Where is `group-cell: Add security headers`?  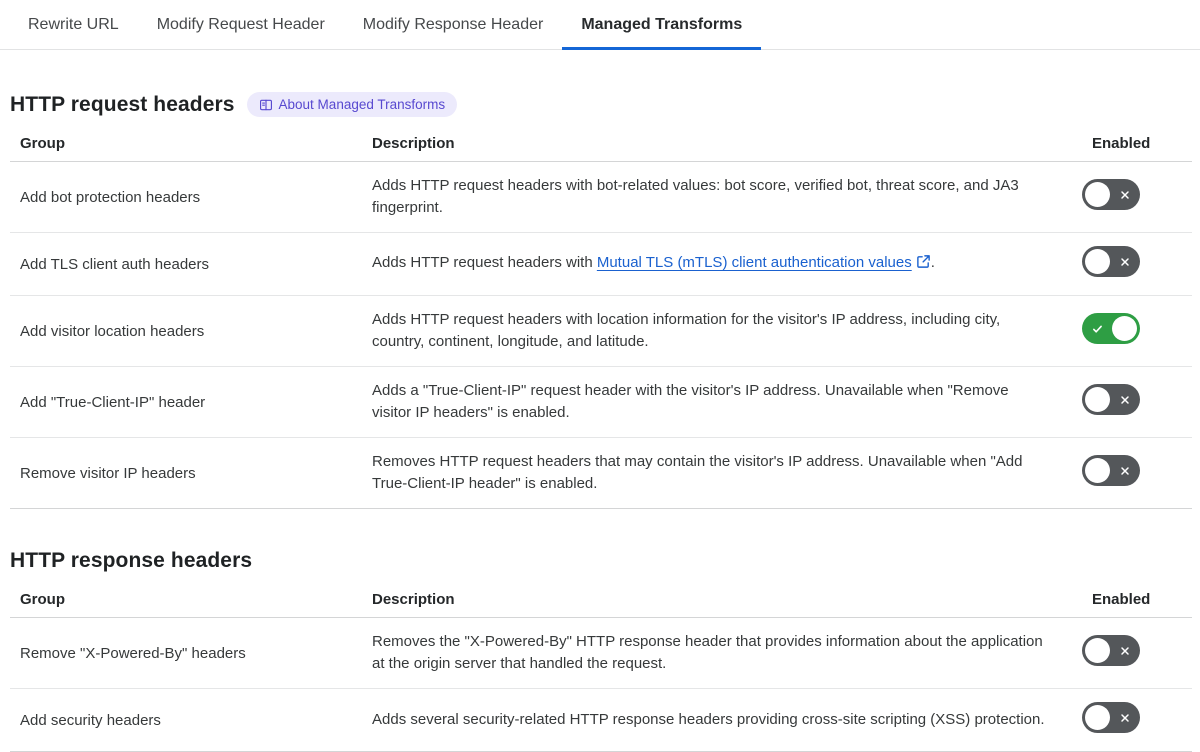
group-cell: Add security headers is located at coordinates (186, 720).